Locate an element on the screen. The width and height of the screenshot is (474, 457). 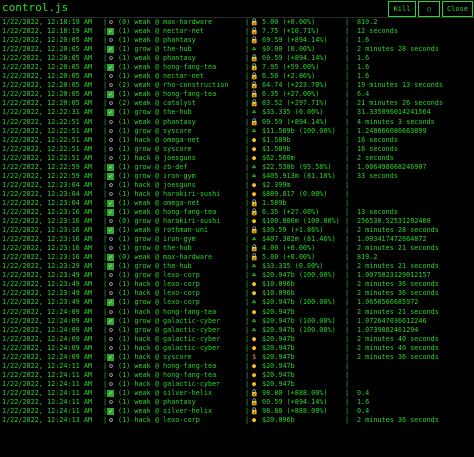
close-button: Close is located at coordinates (457, 9).